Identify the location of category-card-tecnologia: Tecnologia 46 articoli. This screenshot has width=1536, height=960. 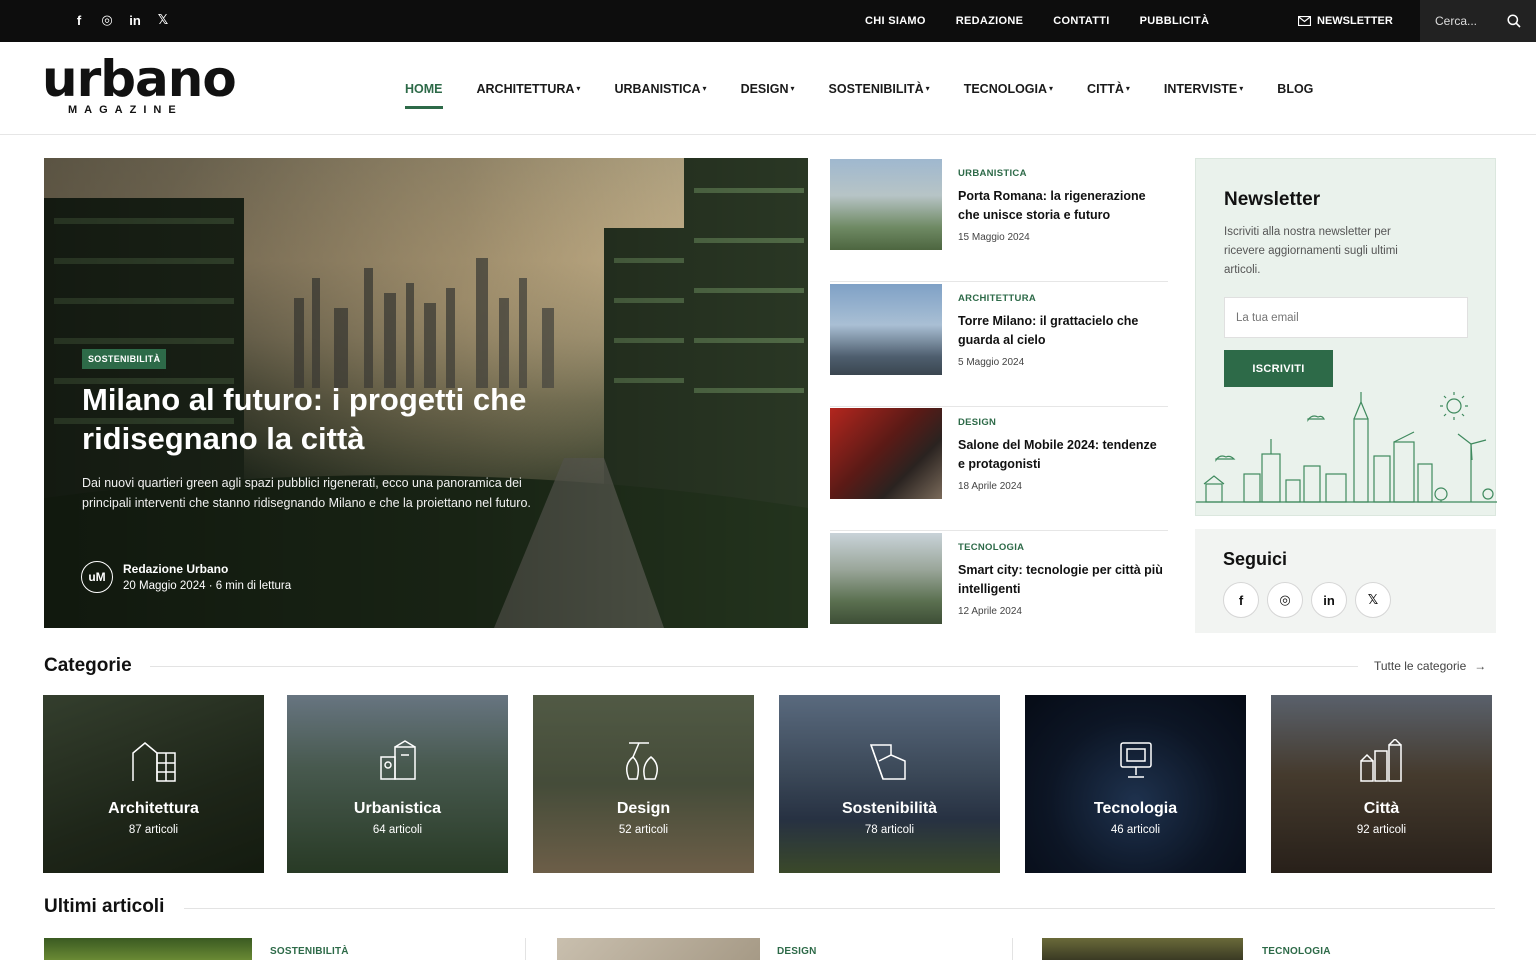
(1135, 784).